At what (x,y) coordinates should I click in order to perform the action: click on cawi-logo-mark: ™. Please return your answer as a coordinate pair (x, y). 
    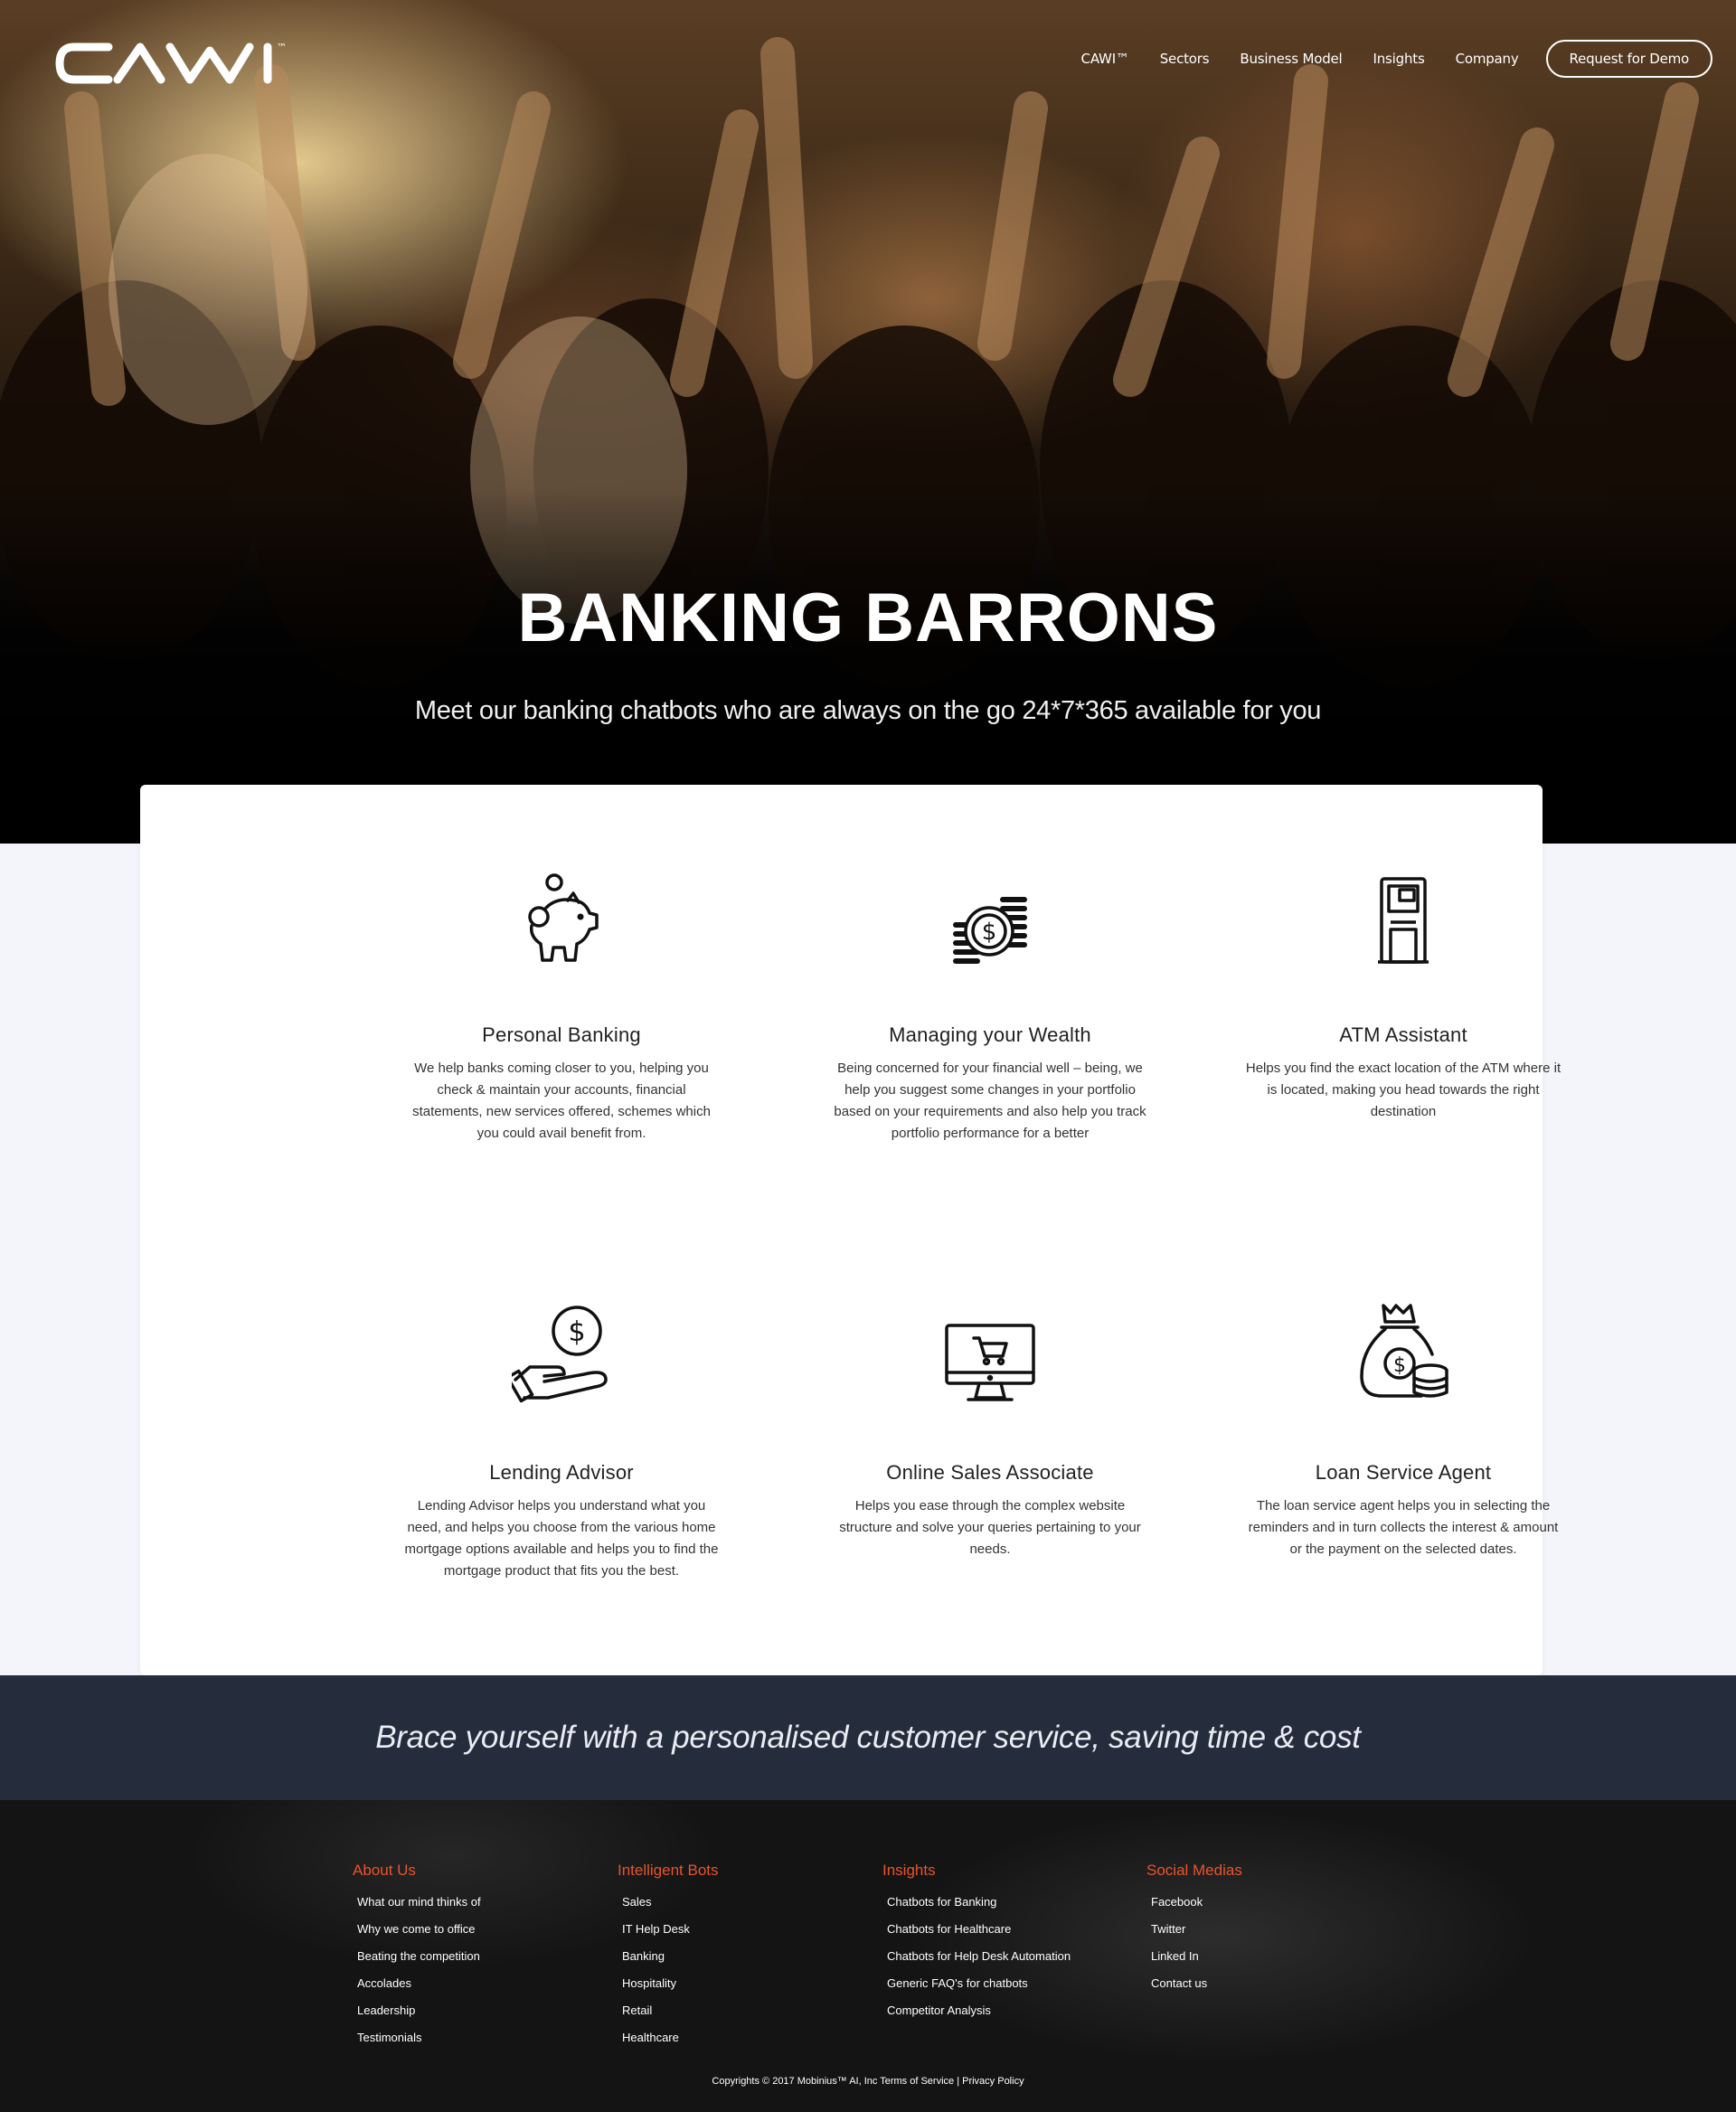
    Looking at the image, I should click on (171, 63).